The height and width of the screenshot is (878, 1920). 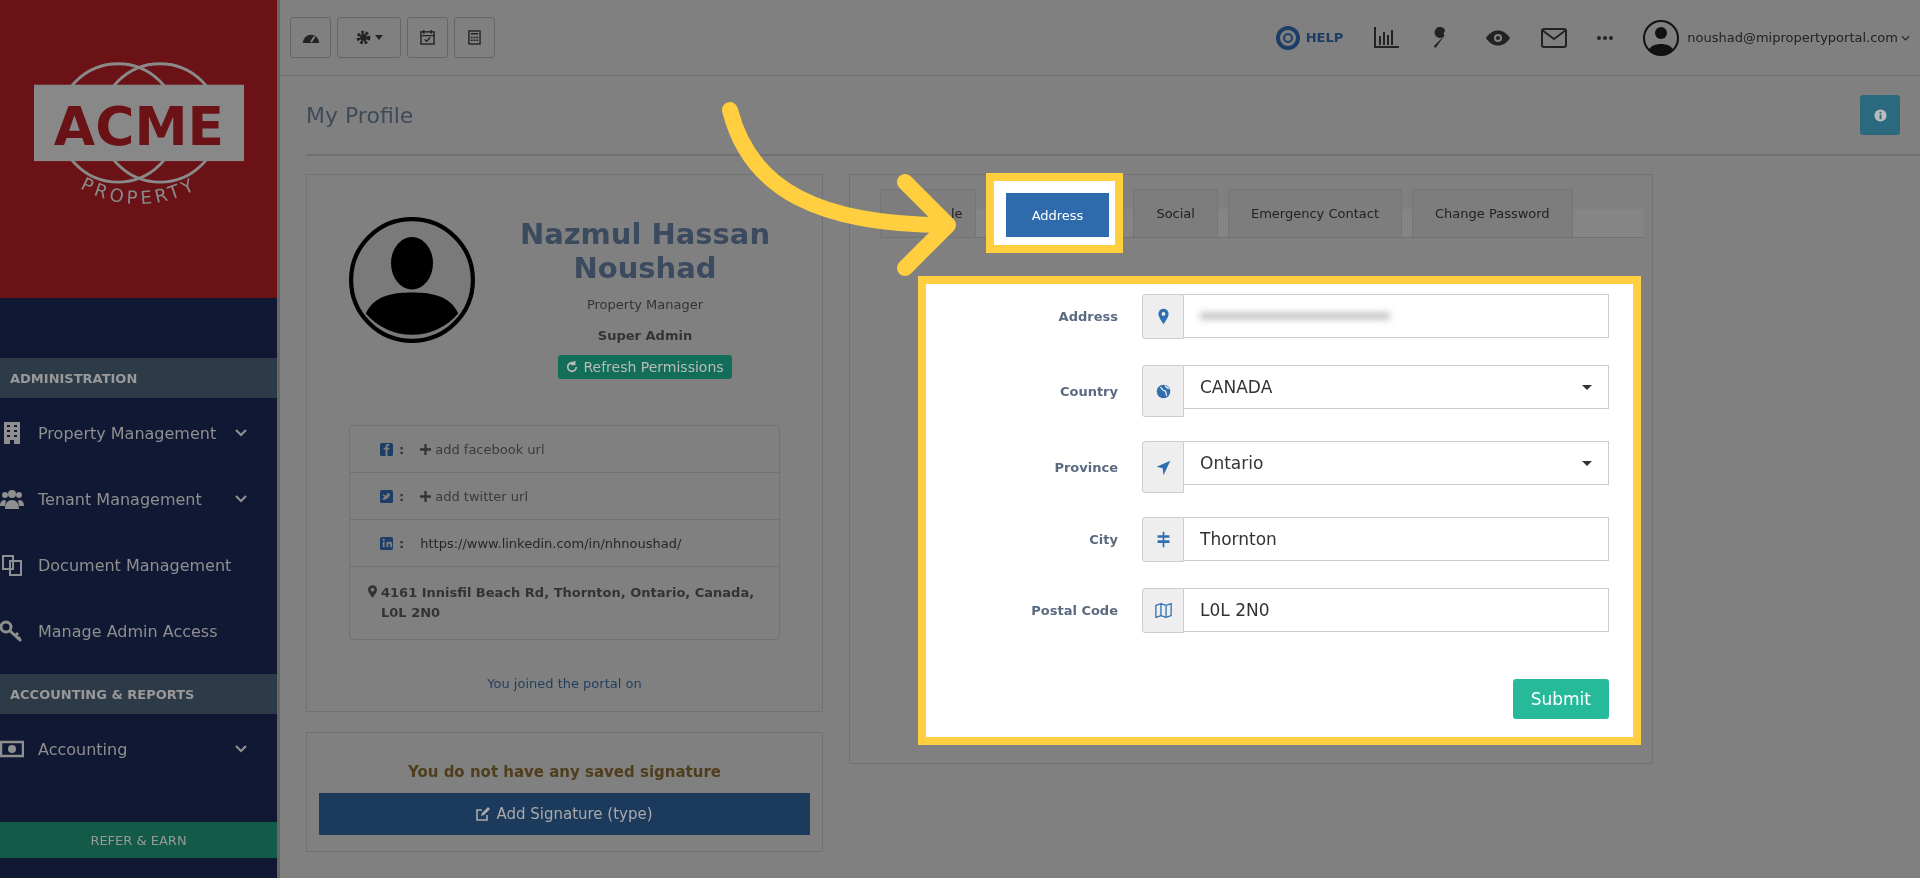 I want to click on profile-address: 4161 Innisfil Beach Rd, Thornton, Ontario, Canada, L0L 2N0, so click(x=568, y=603).